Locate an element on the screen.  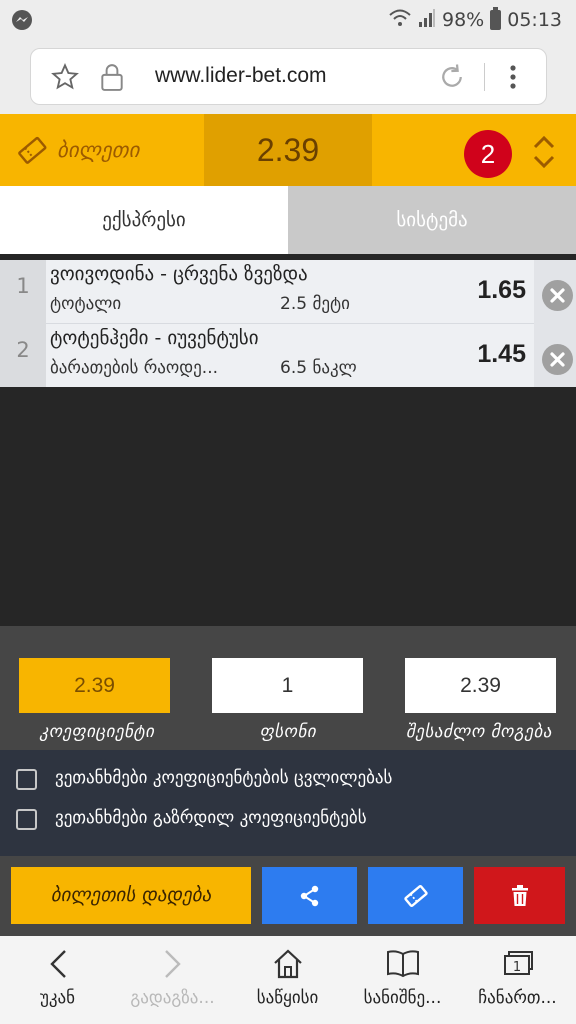
toolbar-divider is located at coordinates (484, 77).